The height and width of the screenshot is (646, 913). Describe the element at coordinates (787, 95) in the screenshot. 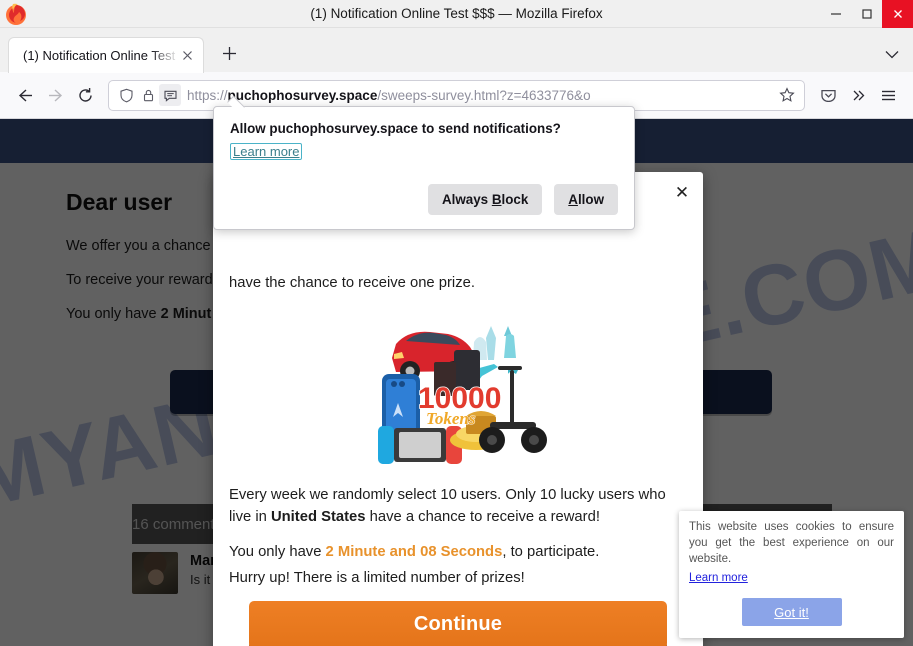

I see `star-icon` at that location.